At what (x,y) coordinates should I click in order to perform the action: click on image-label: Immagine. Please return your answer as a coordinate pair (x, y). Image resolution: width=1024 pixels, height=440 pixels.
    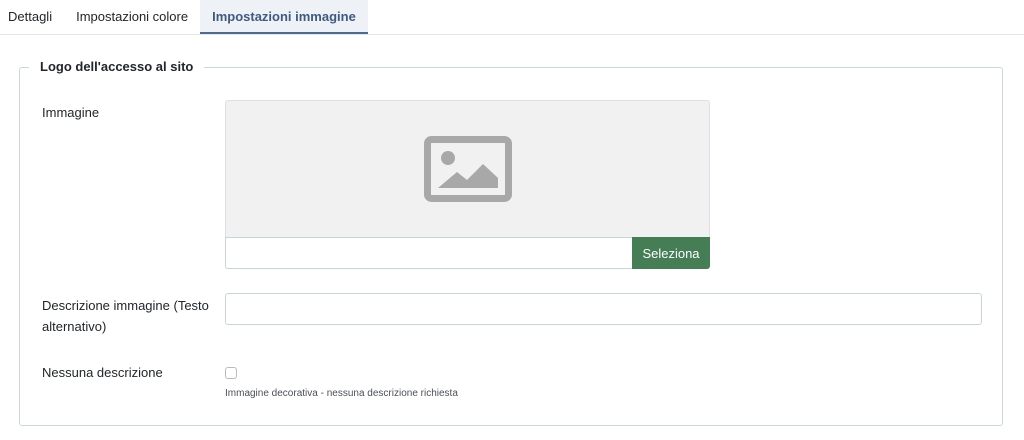
    Looking at the image, I should click on (71, 112).